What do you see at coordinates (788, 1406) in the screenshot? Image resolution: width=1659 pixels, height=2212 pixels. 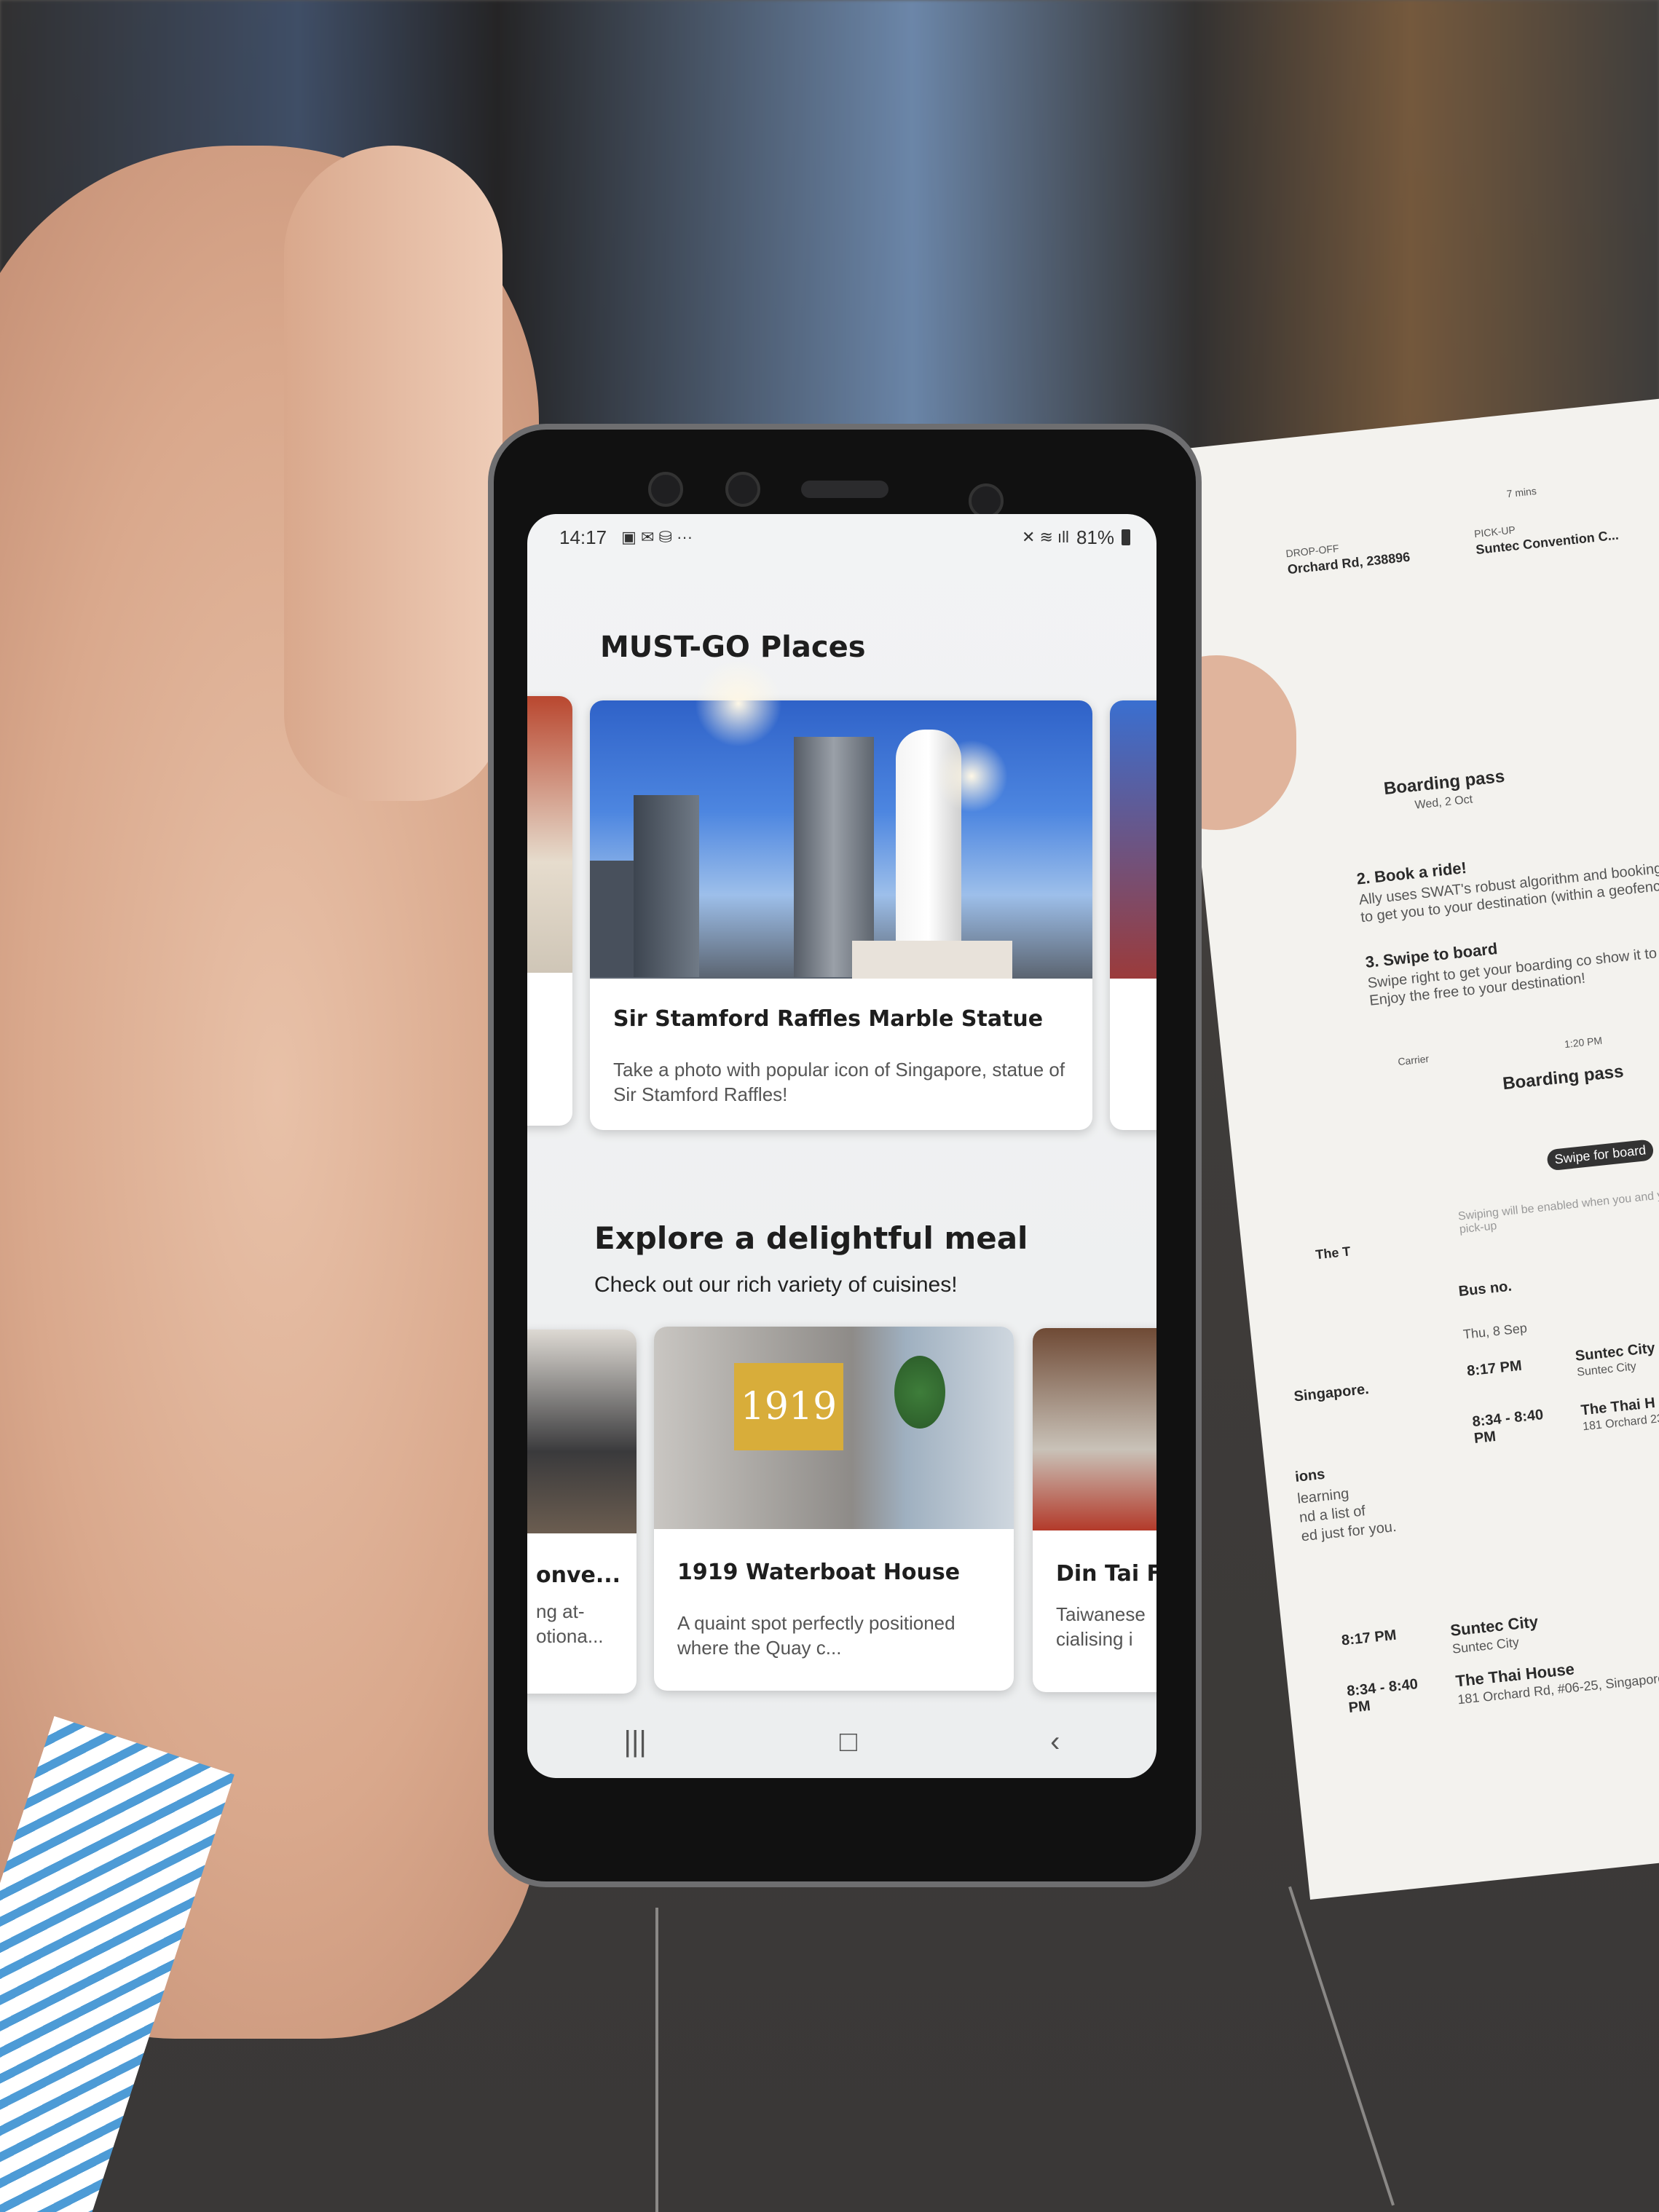 I see `restaurant-sign: 1919` at bounding box center [788, 1406].